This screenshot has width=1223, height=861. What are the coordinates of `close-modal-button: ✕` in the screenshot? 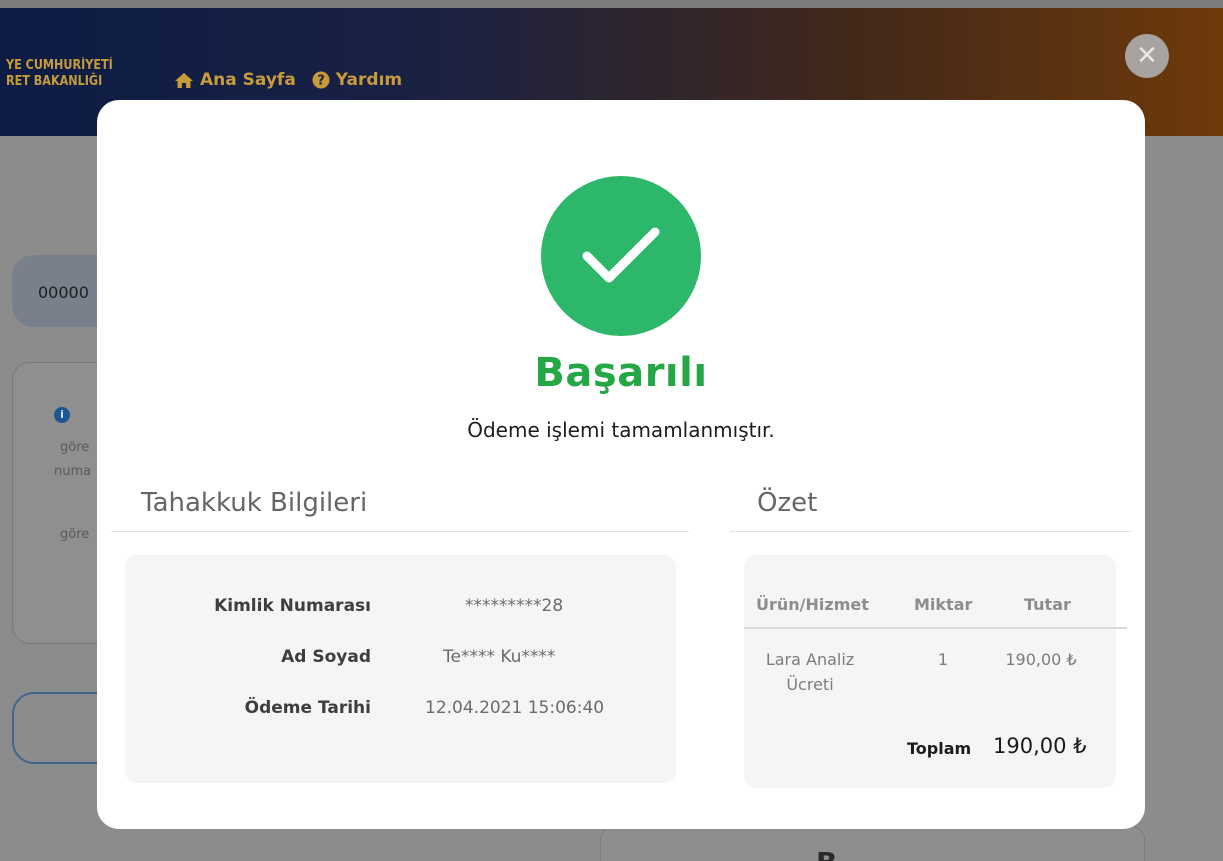 It's located at (1147, 56).